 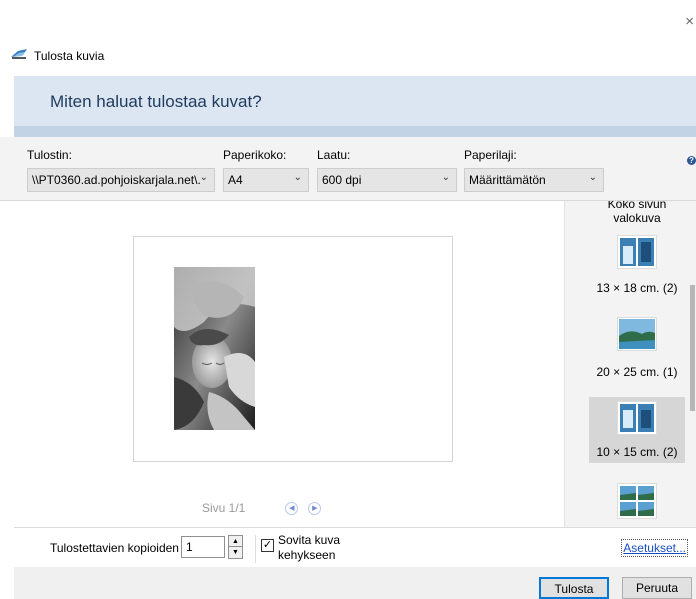 What do you see at coordinates (355, 131) in the screenshot?
I see `banner-divider` at bounding box center [355, 131].